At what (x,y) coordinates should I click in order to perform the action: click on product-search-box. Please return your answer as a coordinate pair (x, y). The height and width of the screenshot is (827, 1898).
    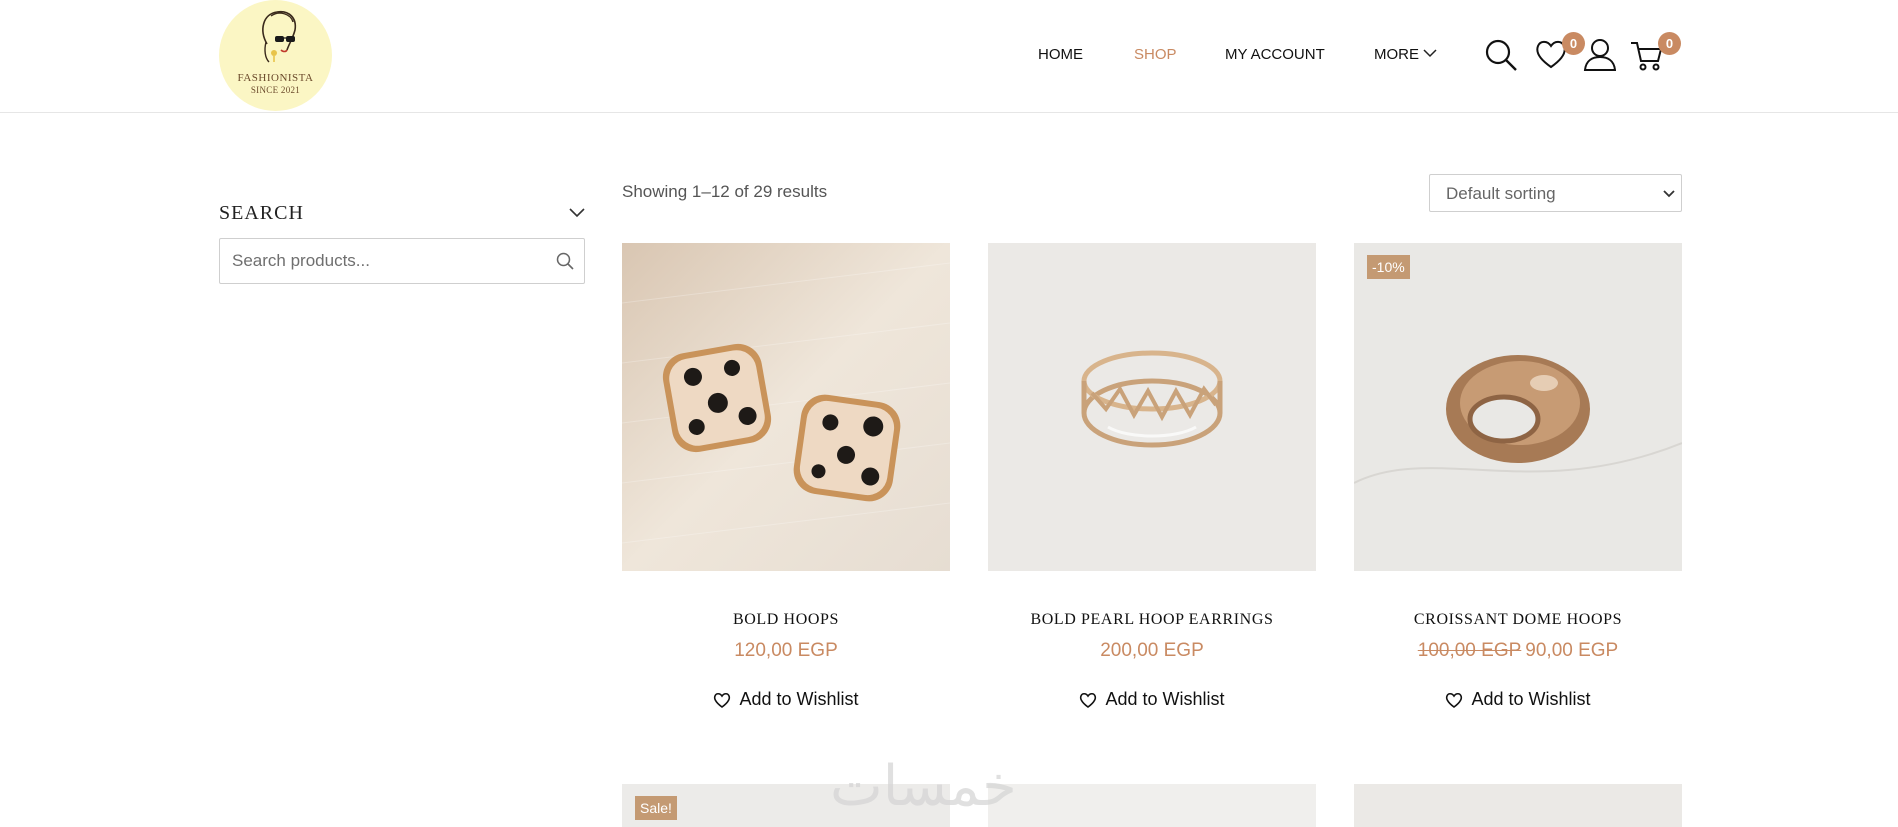
    Looking at the image, I should click on (402, 261).